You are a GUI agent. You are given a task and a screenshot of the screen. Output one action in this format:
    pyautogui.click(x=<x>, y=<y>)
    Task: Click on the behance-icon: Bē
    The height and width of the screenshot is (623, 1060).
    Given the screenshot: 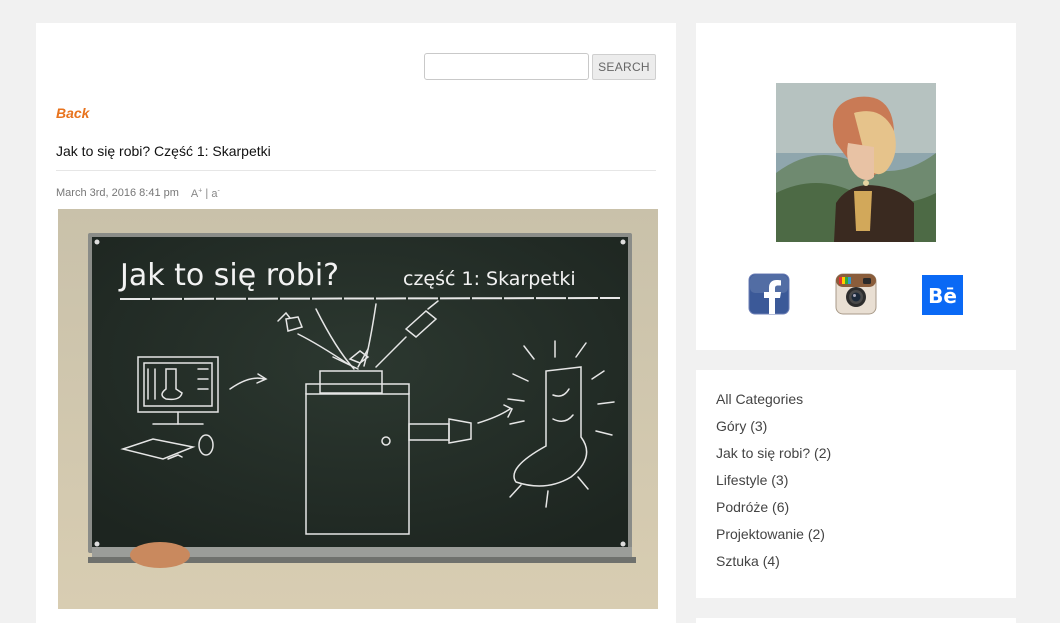 What is the action you would take?
    pyautogui.click(x=942, y=295)
    